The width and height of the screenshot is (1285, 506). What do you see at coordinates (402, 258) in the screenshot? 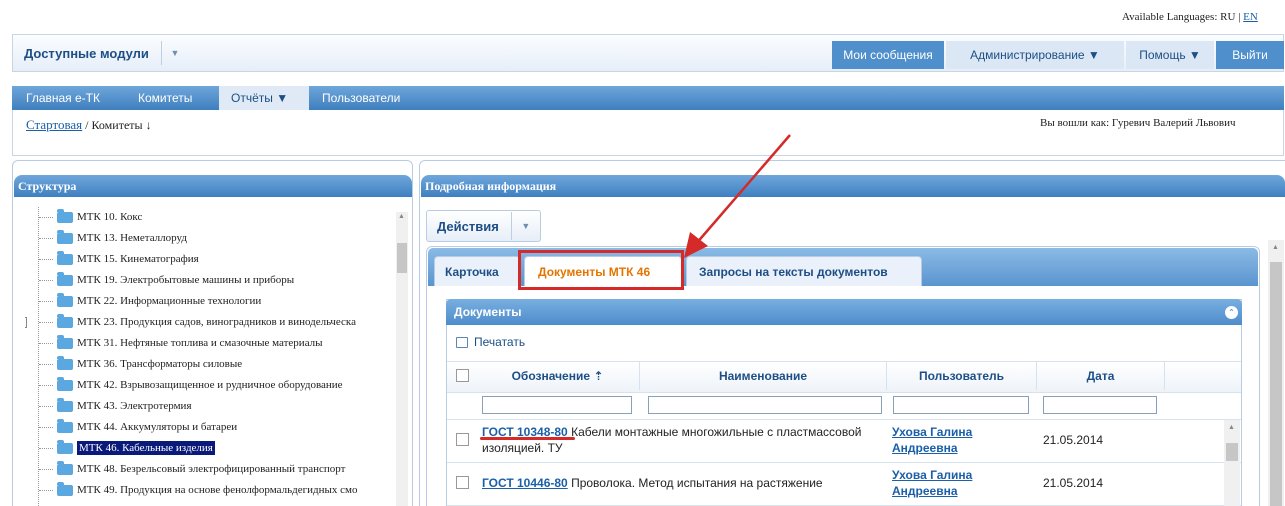
I see `tree-scrollbar-thumb` at bounding box center [402, 258].